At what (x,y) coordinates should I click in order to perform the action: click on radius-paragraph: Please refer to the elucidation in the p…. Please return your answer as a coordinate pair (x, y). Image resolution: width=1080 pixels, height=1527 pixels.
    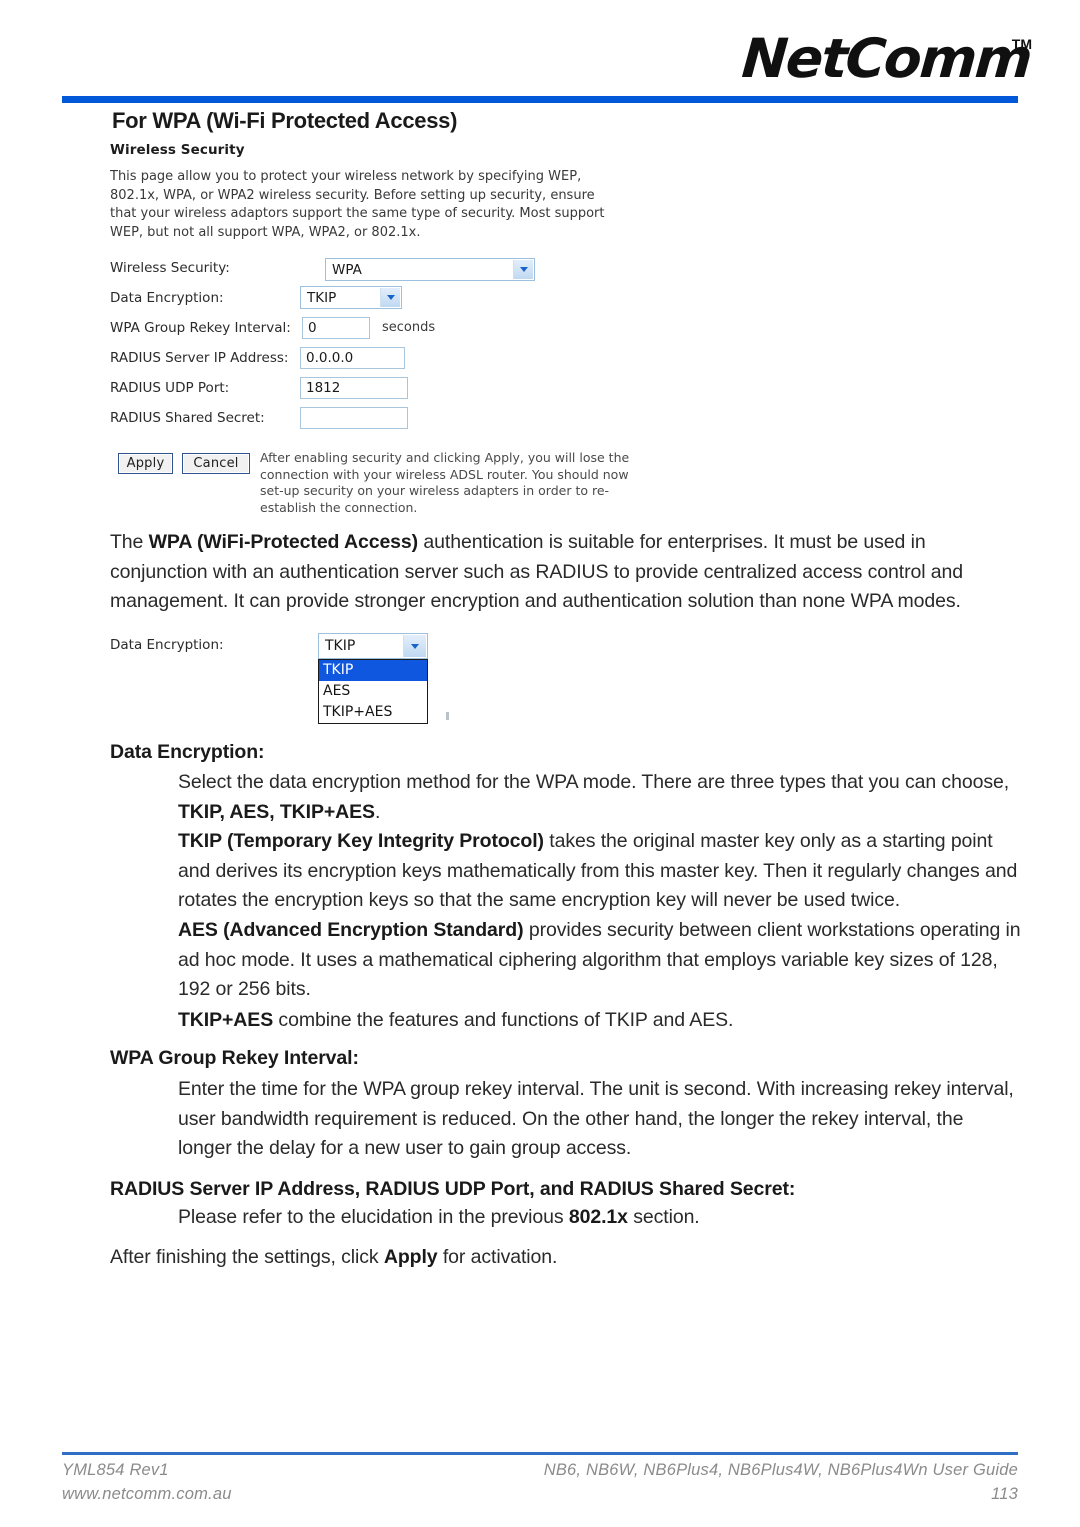
    Looking at the image, I should click on (598, 1218).